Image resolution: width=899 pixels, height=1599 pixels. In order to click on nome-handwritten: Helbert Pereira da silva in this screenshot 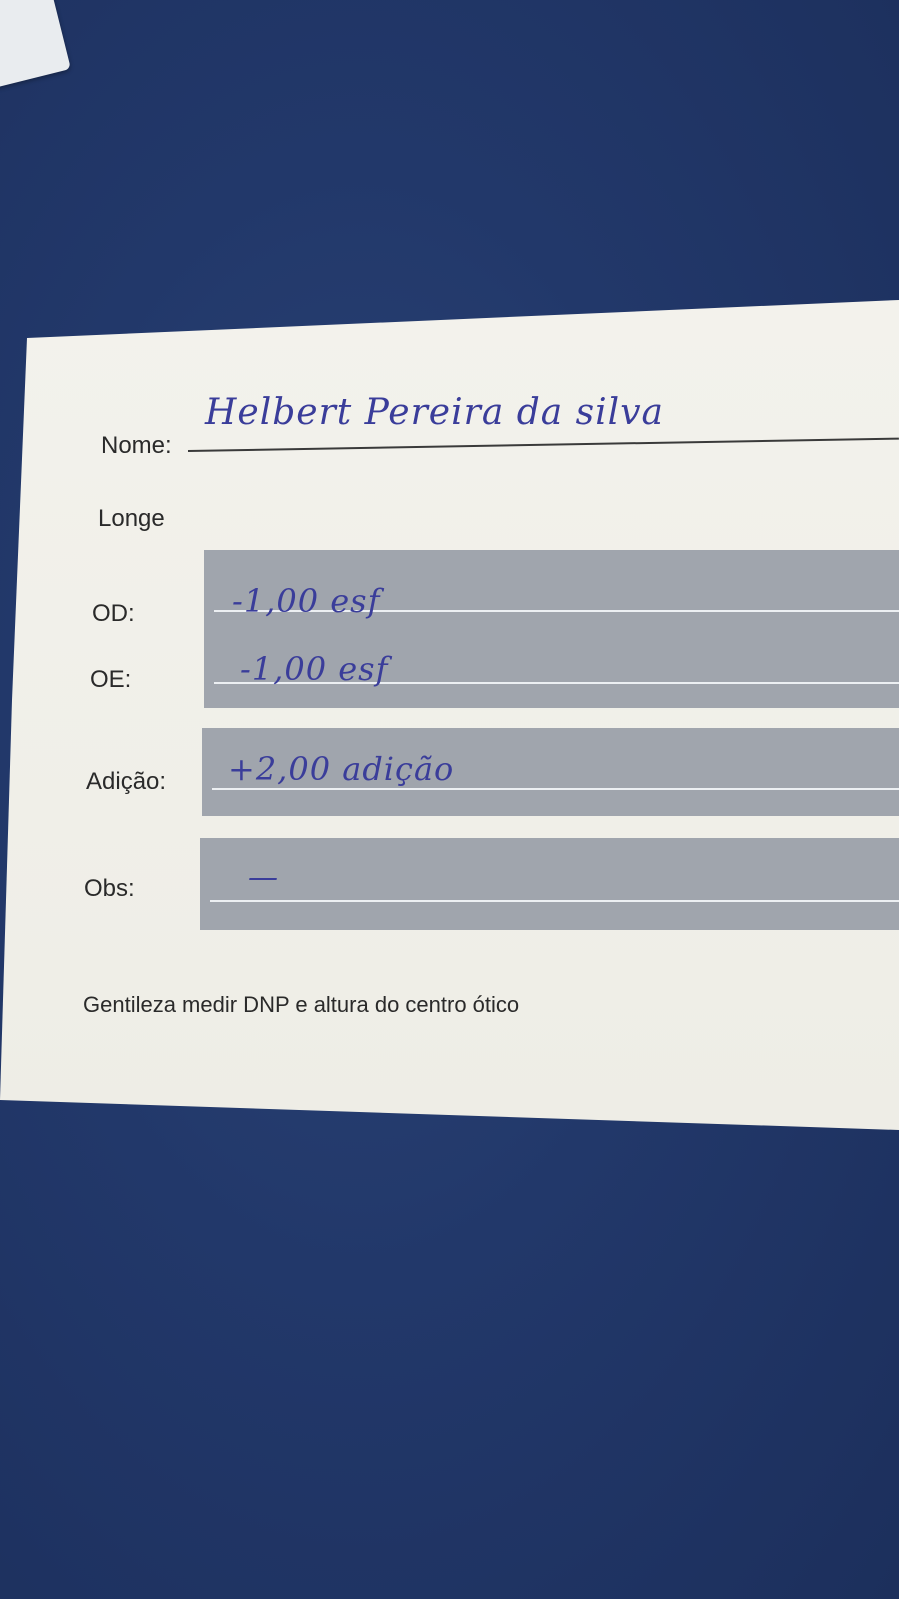, I will do `click(434, 412)`.